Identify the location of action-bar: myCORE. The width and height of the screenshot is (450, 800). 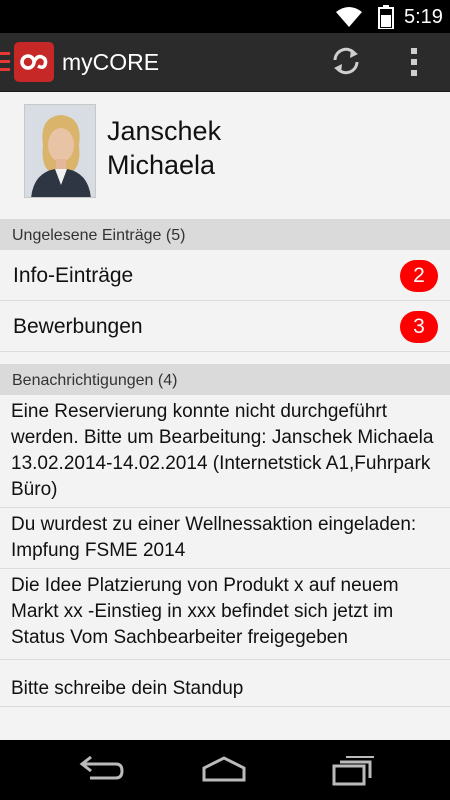
(225, 62).